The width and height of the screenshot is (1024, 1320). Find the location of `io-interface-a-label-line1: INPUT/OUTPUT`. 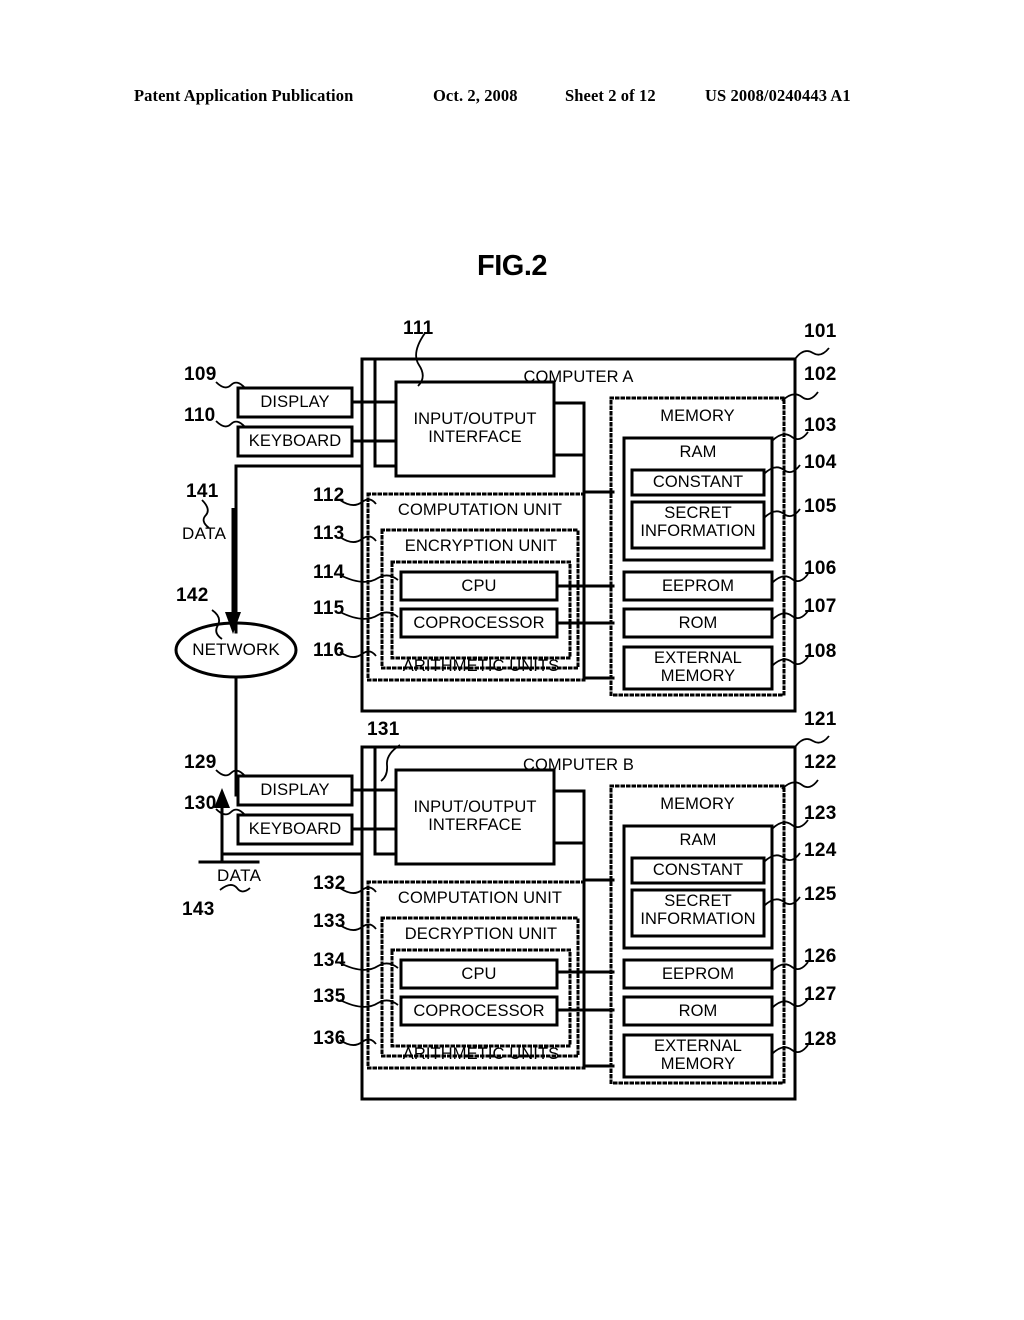

io-interface-a-label-line1: INPUT/OUTPUT is located at coordinates (475, 419).